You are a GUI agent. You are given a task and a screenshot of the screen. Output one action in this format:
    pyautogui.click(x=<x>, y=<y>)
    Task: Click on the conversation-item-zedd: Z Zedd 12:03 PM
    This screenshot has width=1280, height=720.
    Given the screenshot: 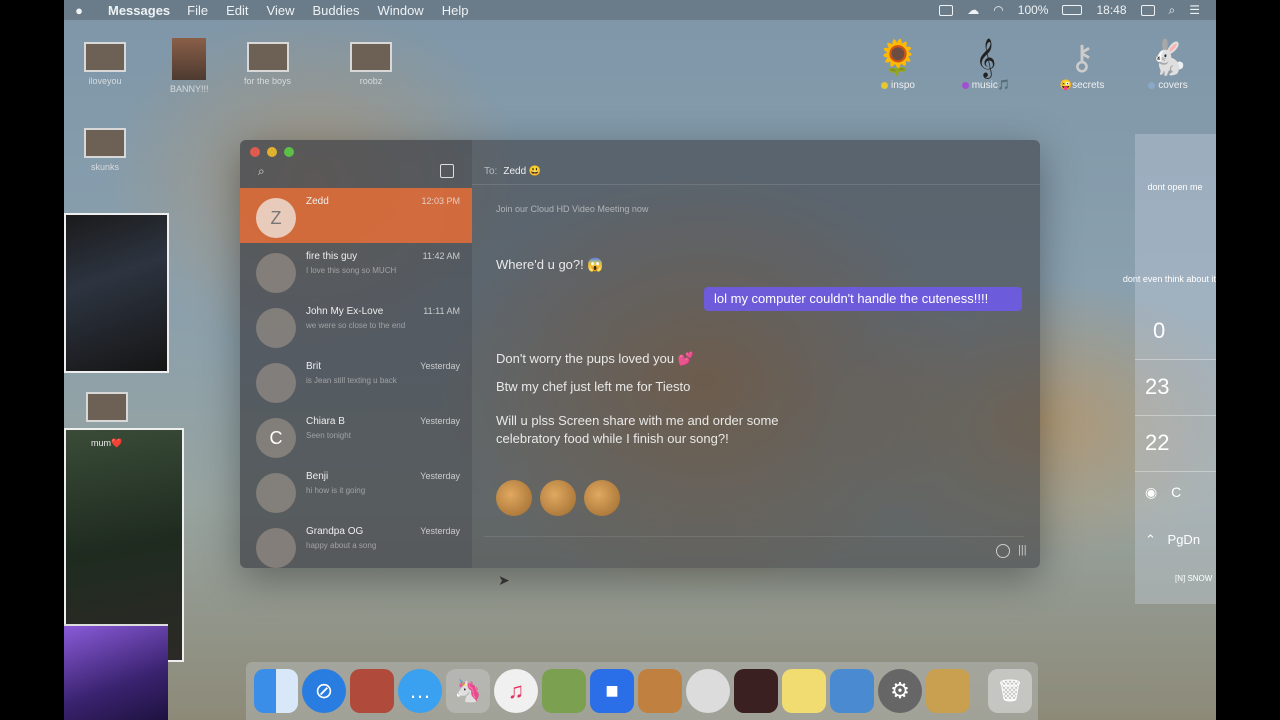 What is the action you would take?
    pyautogui.click(x=356, y=215)
    